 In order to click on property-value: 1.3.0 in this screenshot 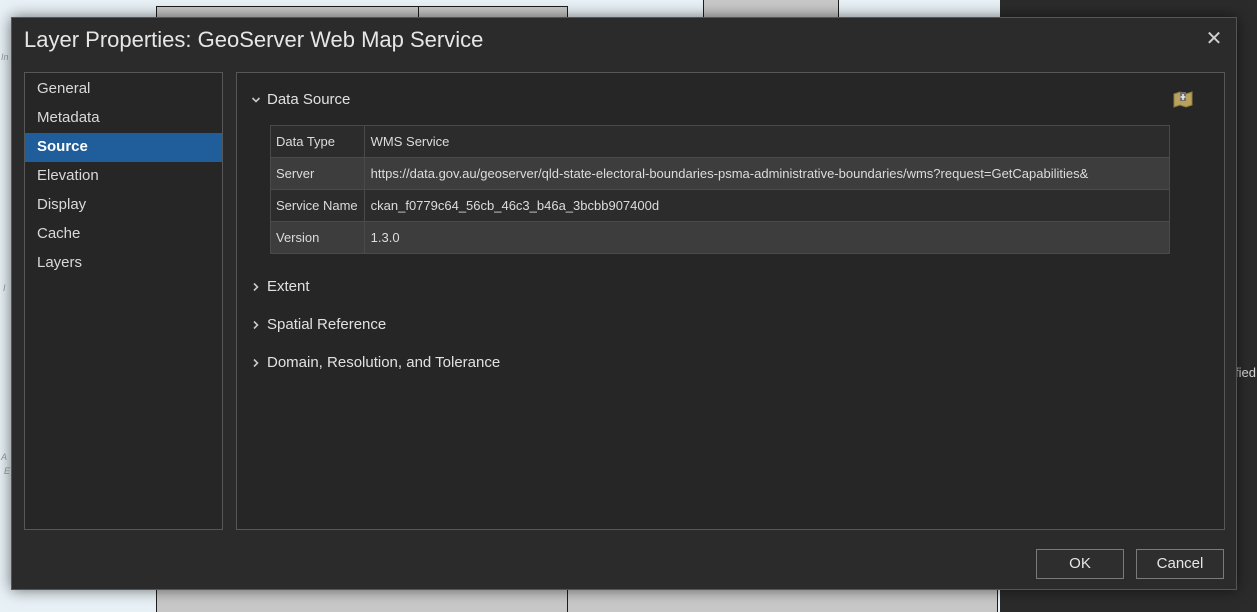, I will do `click(767, 237)`.